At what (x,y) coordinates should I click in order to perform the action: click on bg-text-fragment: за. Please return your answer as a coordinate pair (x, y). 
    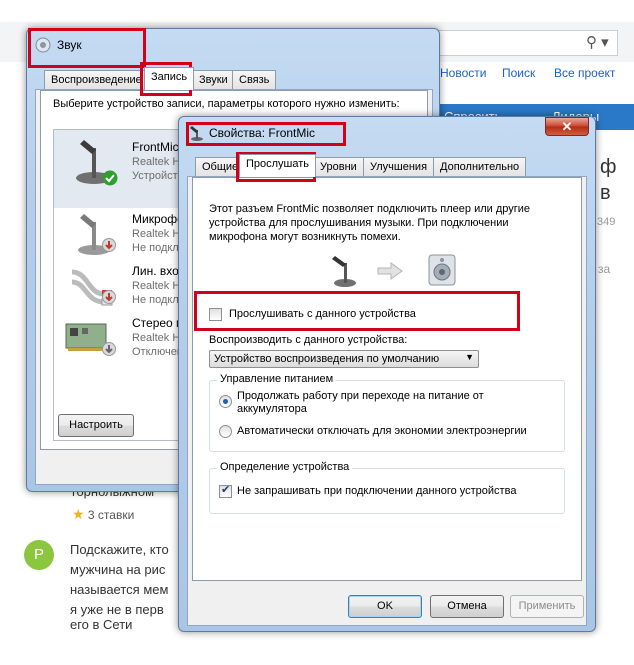
    Looking at the image, I should click on (604, 269).